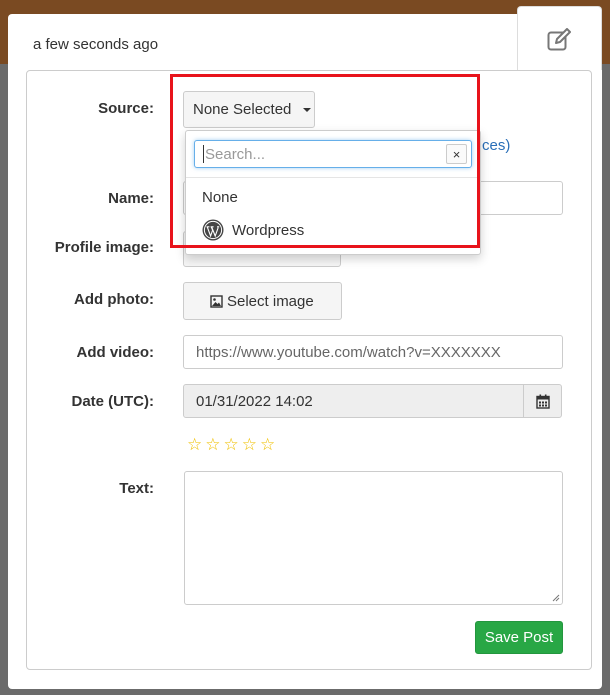 Image resolution: width=610 pixels, height=695 pixels. Describe the element at coordinates (114, 299) in the screenshot. I see `add-photo-label: Add photo:` at that location.